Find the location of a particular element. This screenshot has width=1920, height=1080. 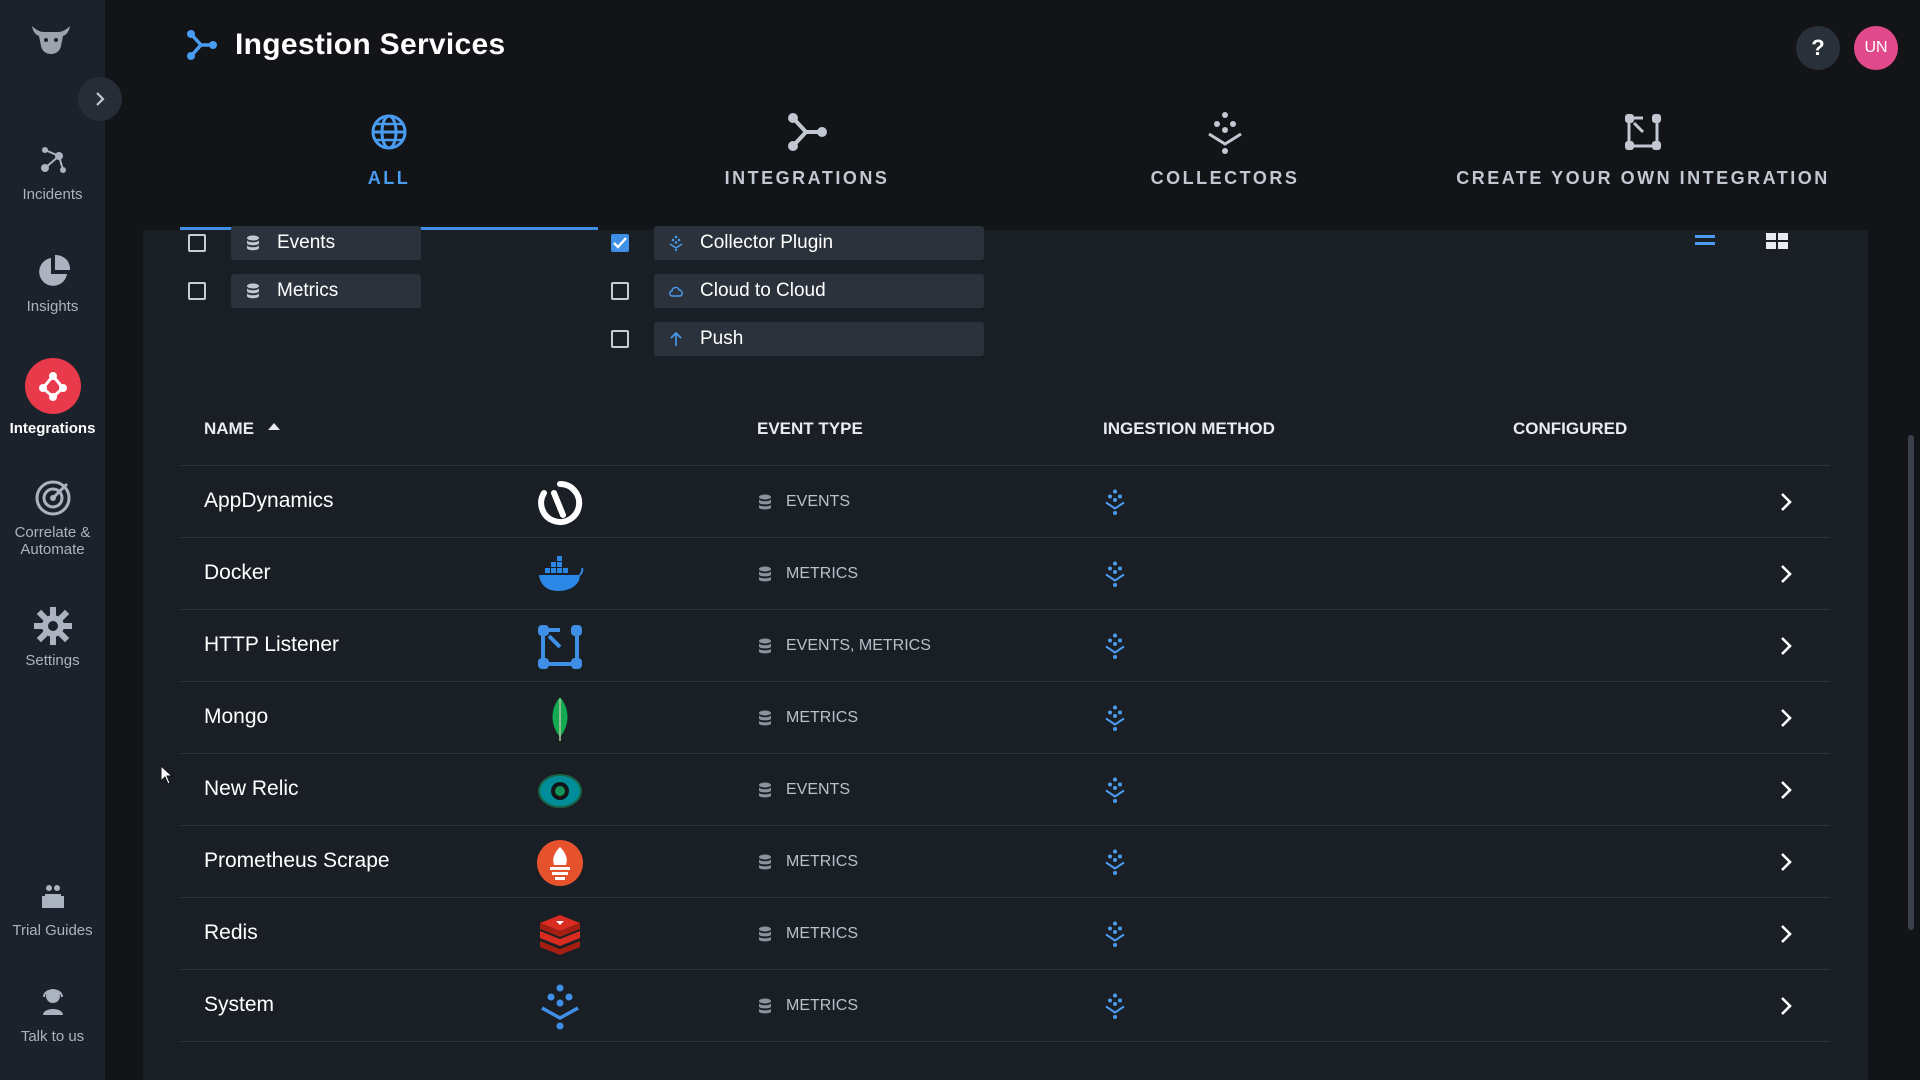

filter-chip: Metrics is located at coordinates (326, 291).